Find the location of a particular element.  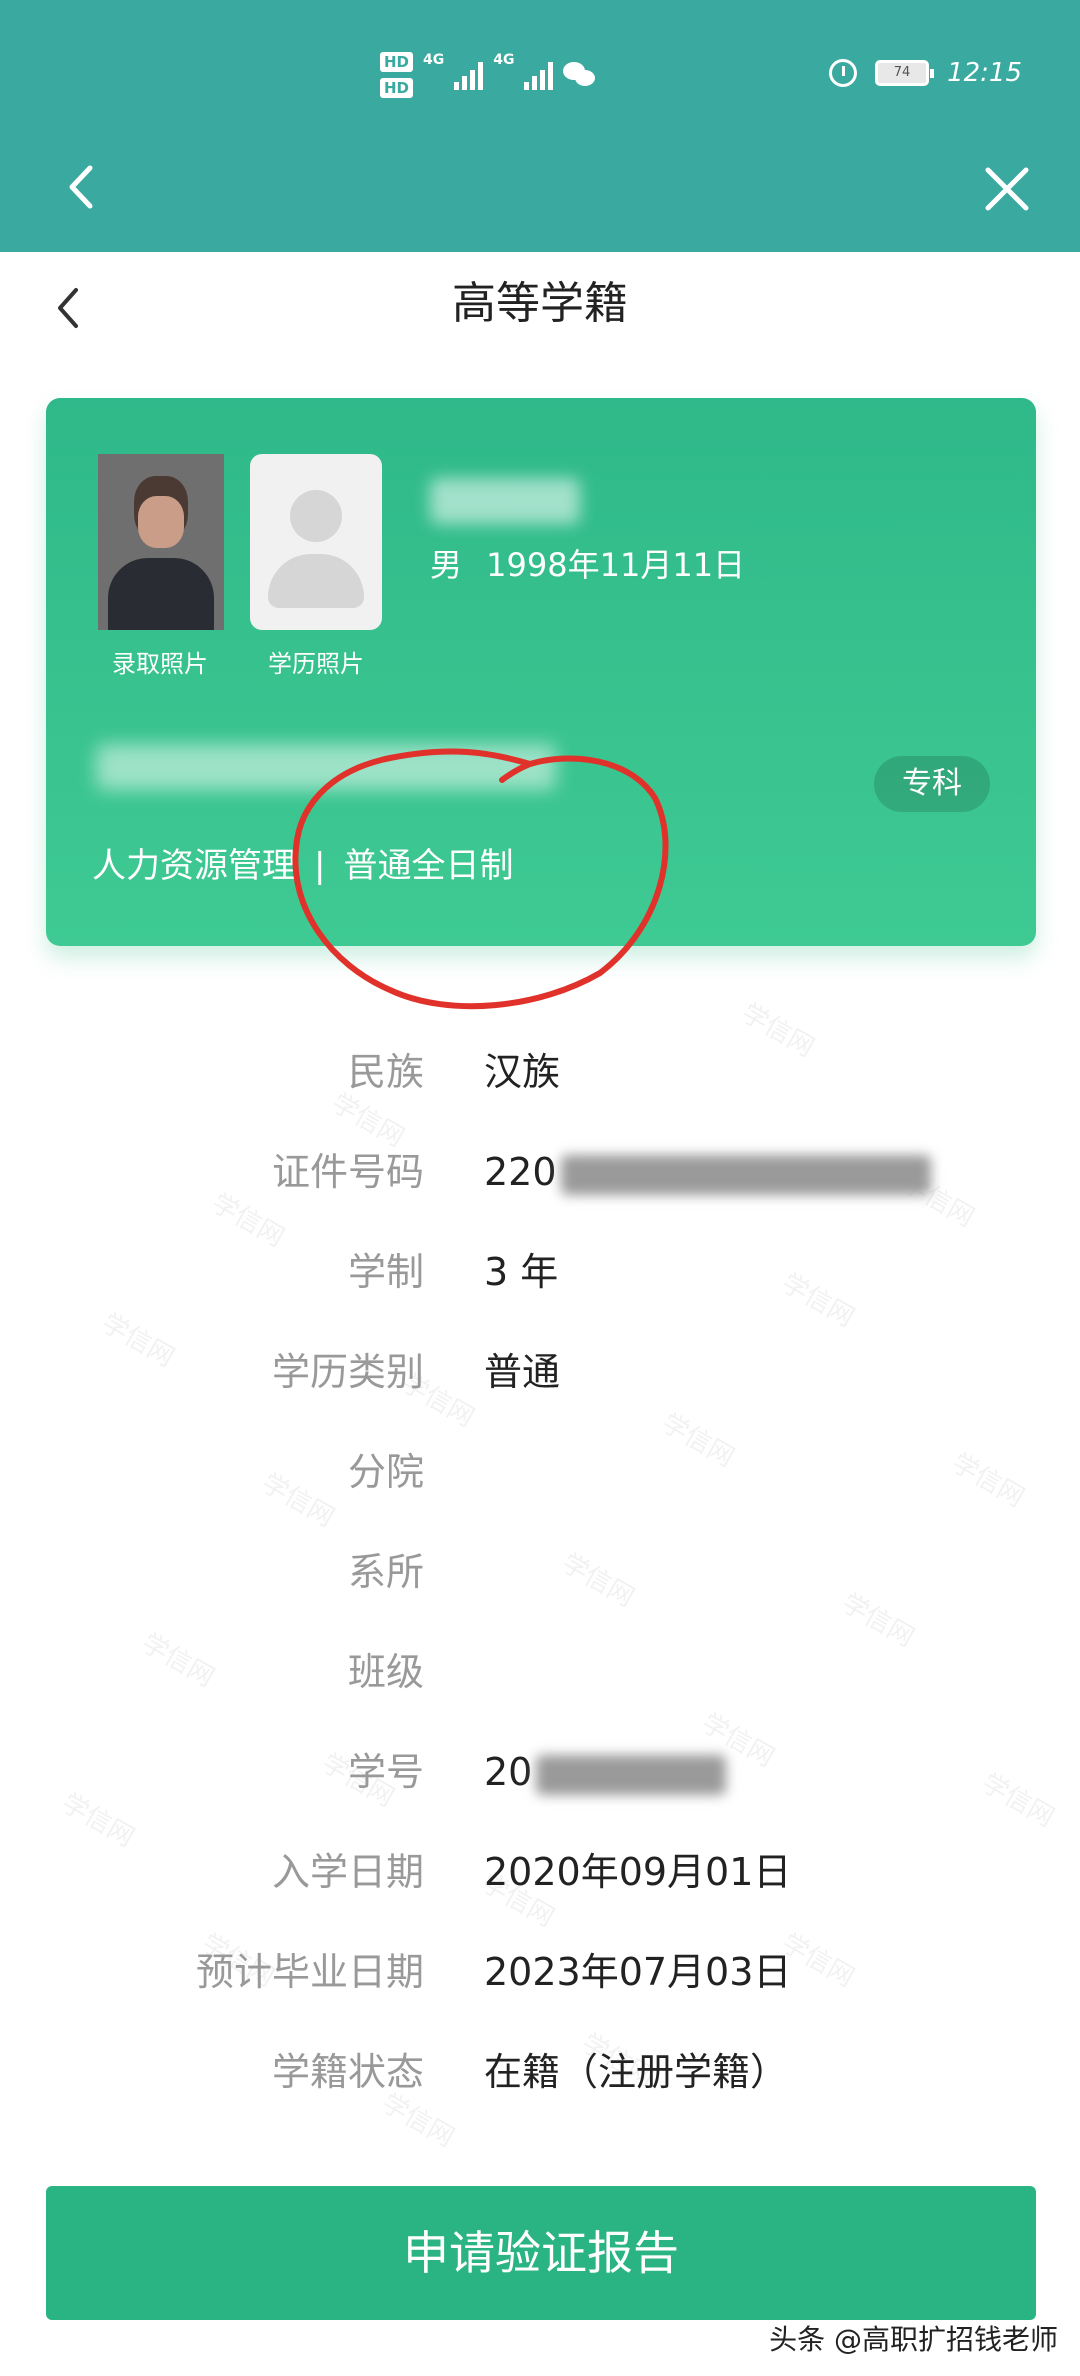

major-name: 人力资源管理 is located at coordinates (194, 866).